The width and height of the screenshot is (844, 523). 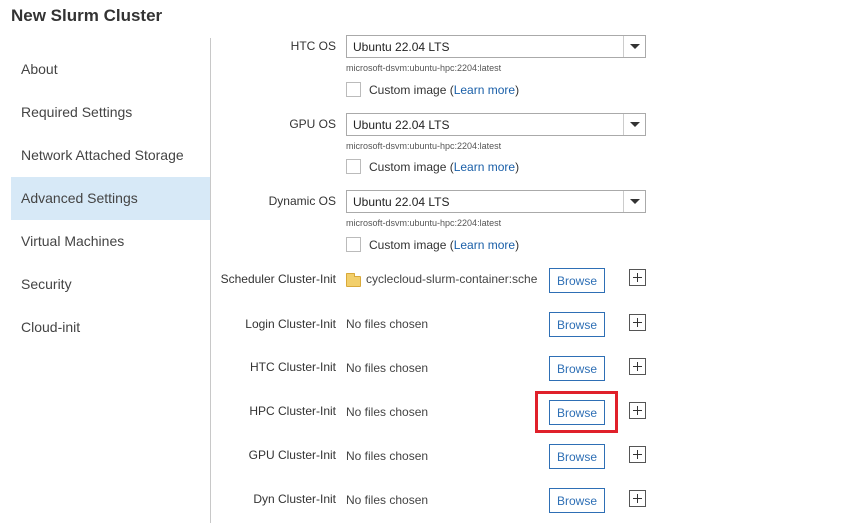 I want to click on gpu-browse-button: Browse, so click(x=577, y=456).